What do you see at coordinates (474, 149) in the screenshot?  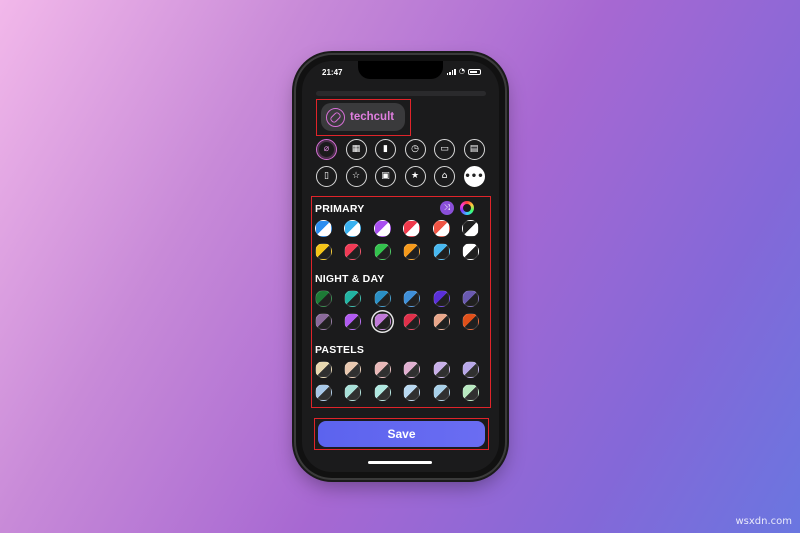 I see `document-icon: ▤` at bounding box center [474, 149].